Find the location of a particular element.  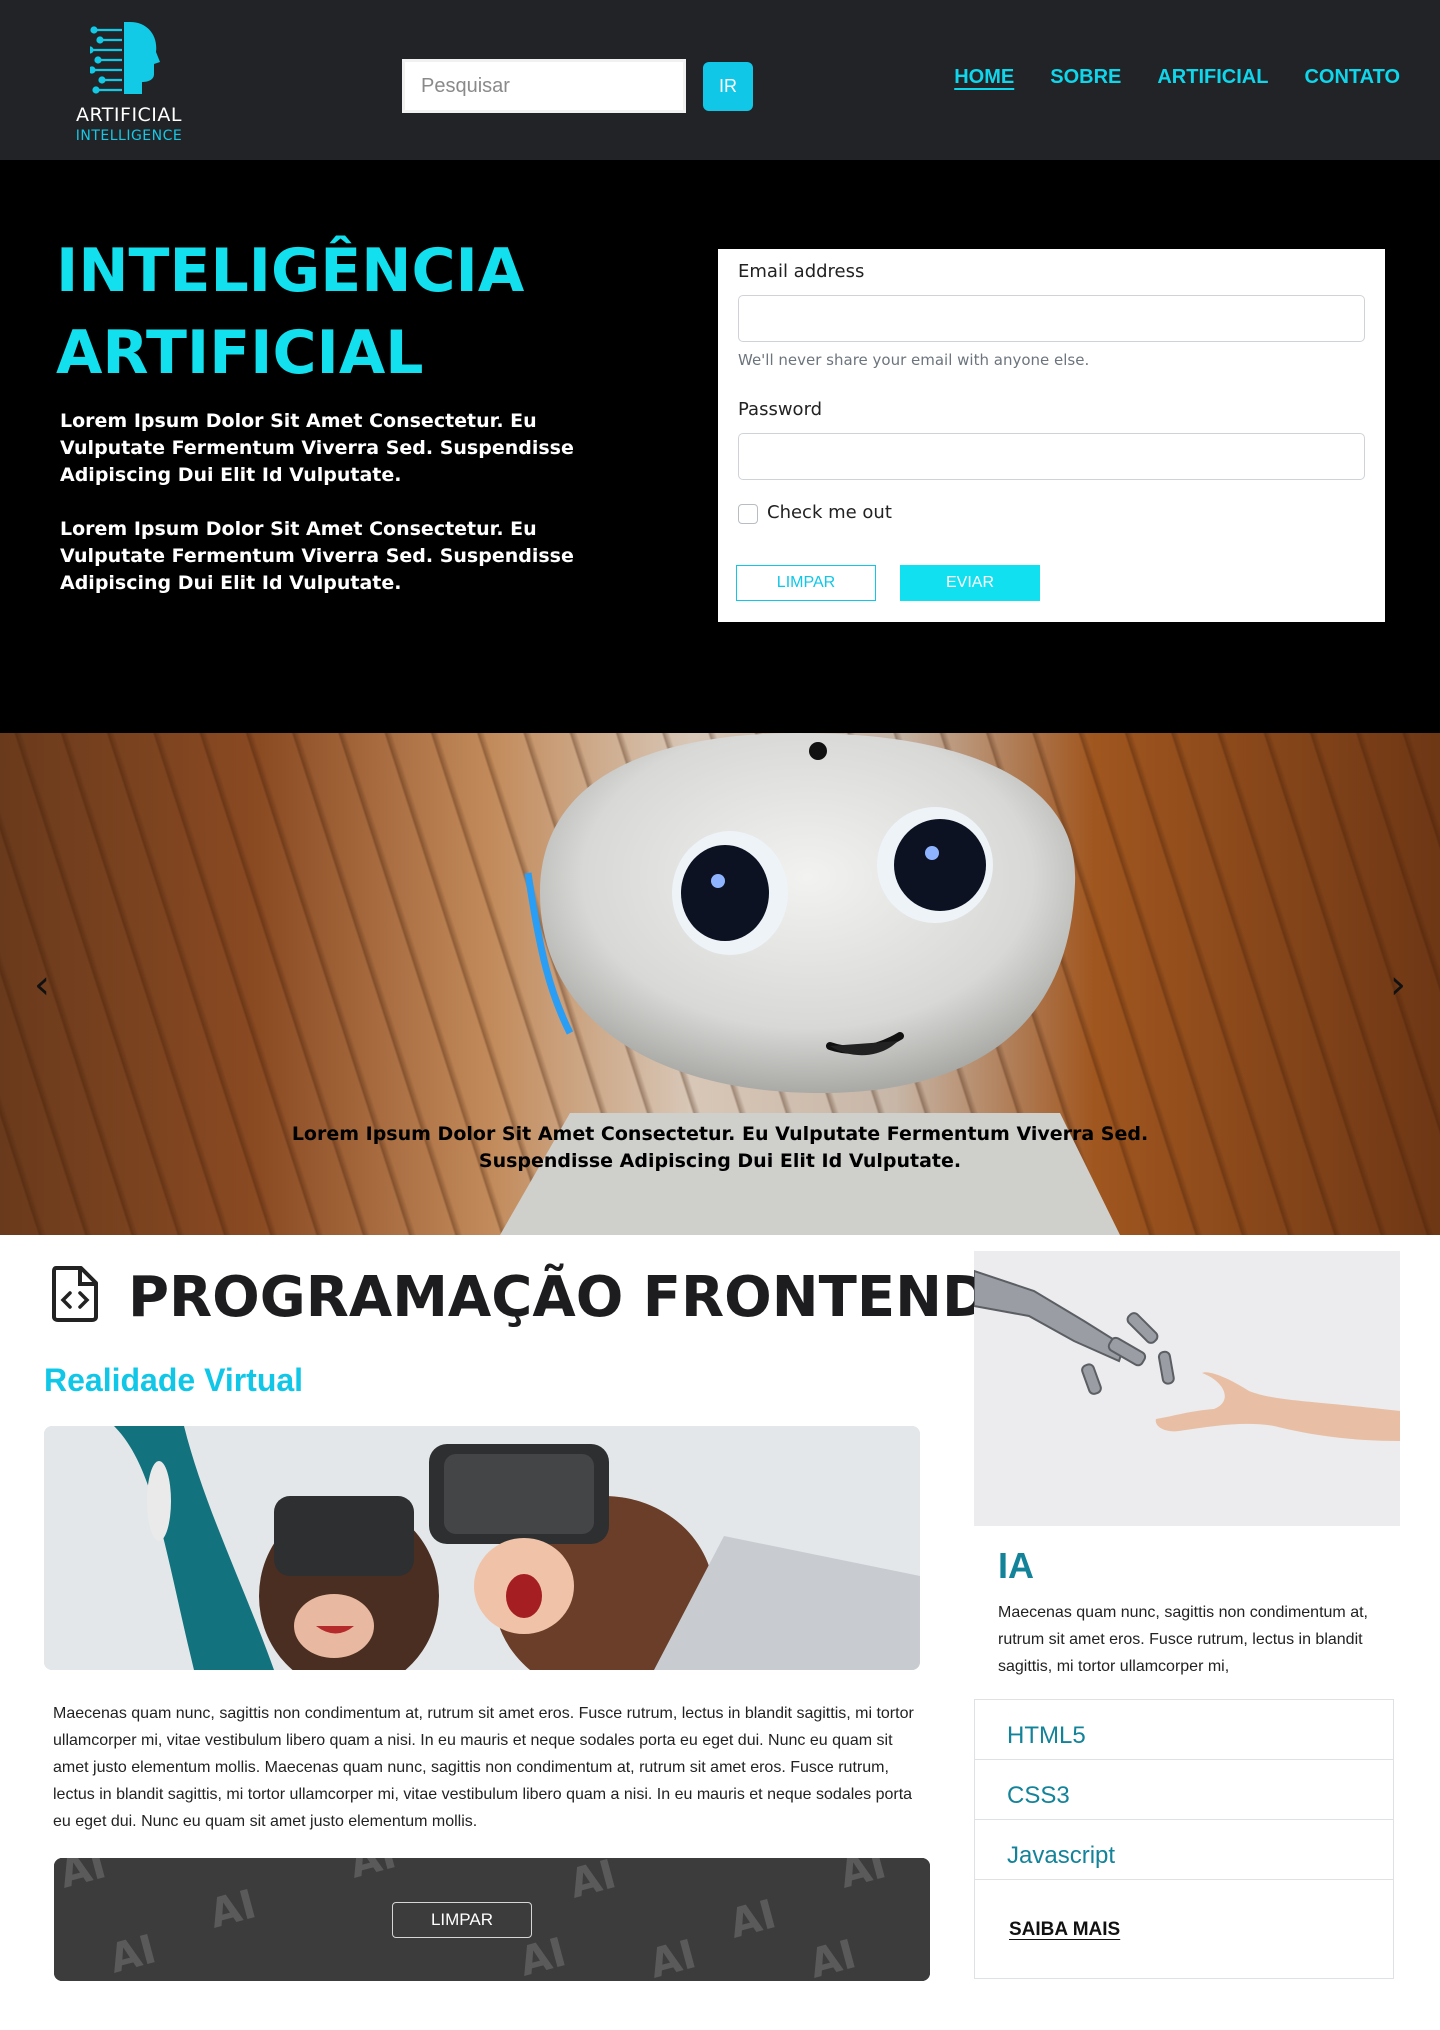

card-footer: SAIBA MAIS is located at coordinates (1184, 1929).